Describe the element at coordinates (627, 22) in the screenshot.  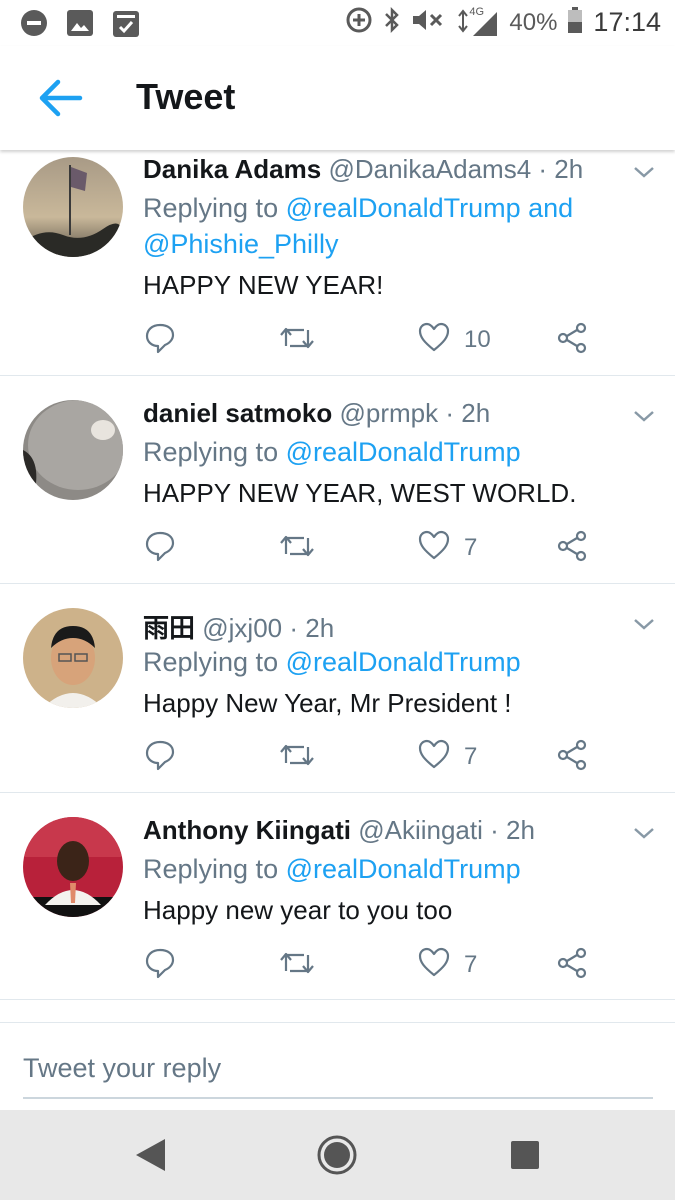
I see `clock: 17:14` at that location.